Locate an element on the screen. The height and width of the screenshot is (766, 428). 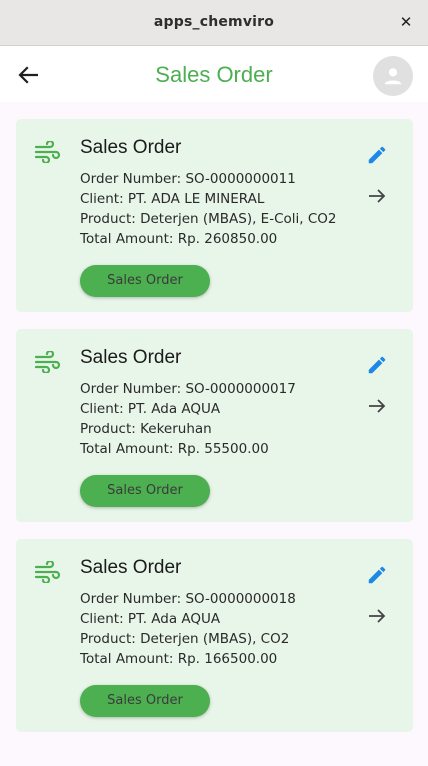
page-title: Sales Order is located at coordinates (214, 74).